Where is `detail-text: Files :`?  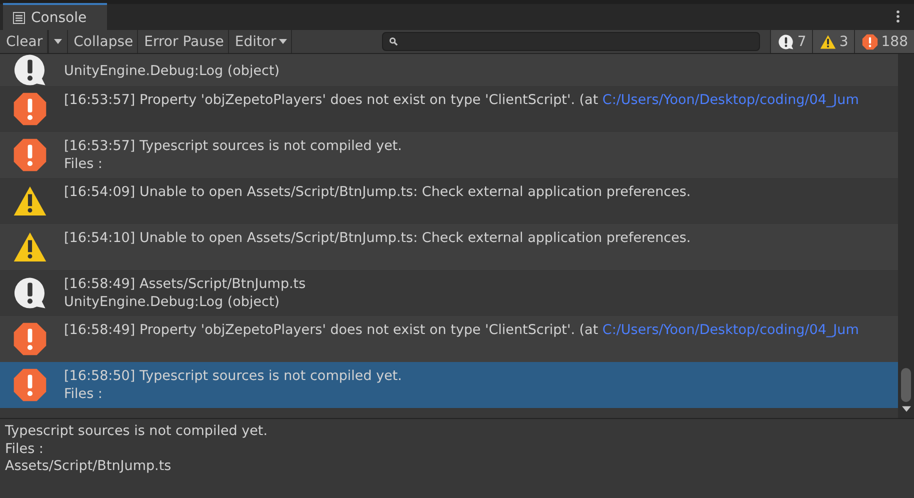
detail-text: Files : is located at coordinates (24, 449).